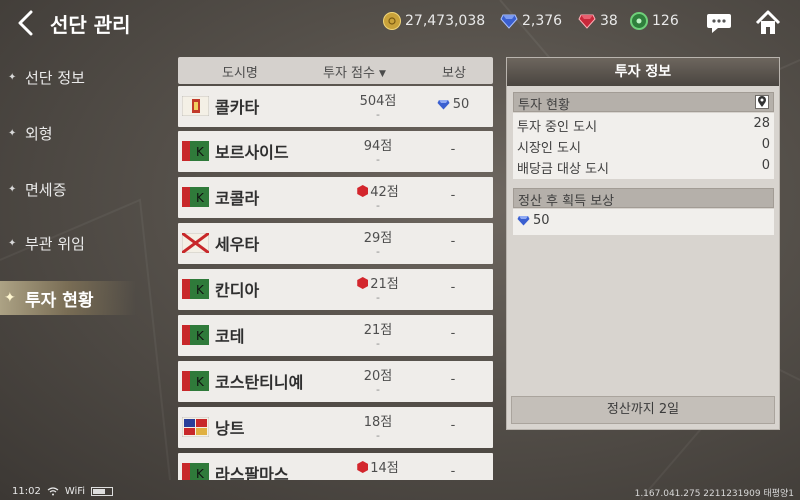 This screenshot has height=500, width=800. I want to click on red-gem-icon, so click(587, 21).